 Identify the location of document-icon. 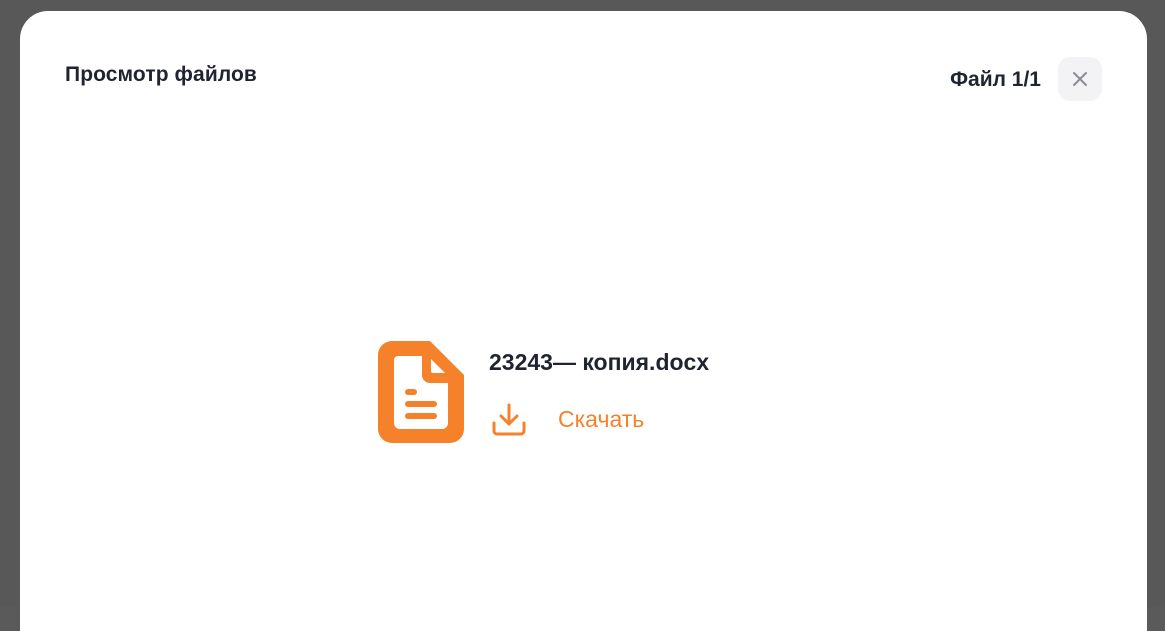
(421, 392).